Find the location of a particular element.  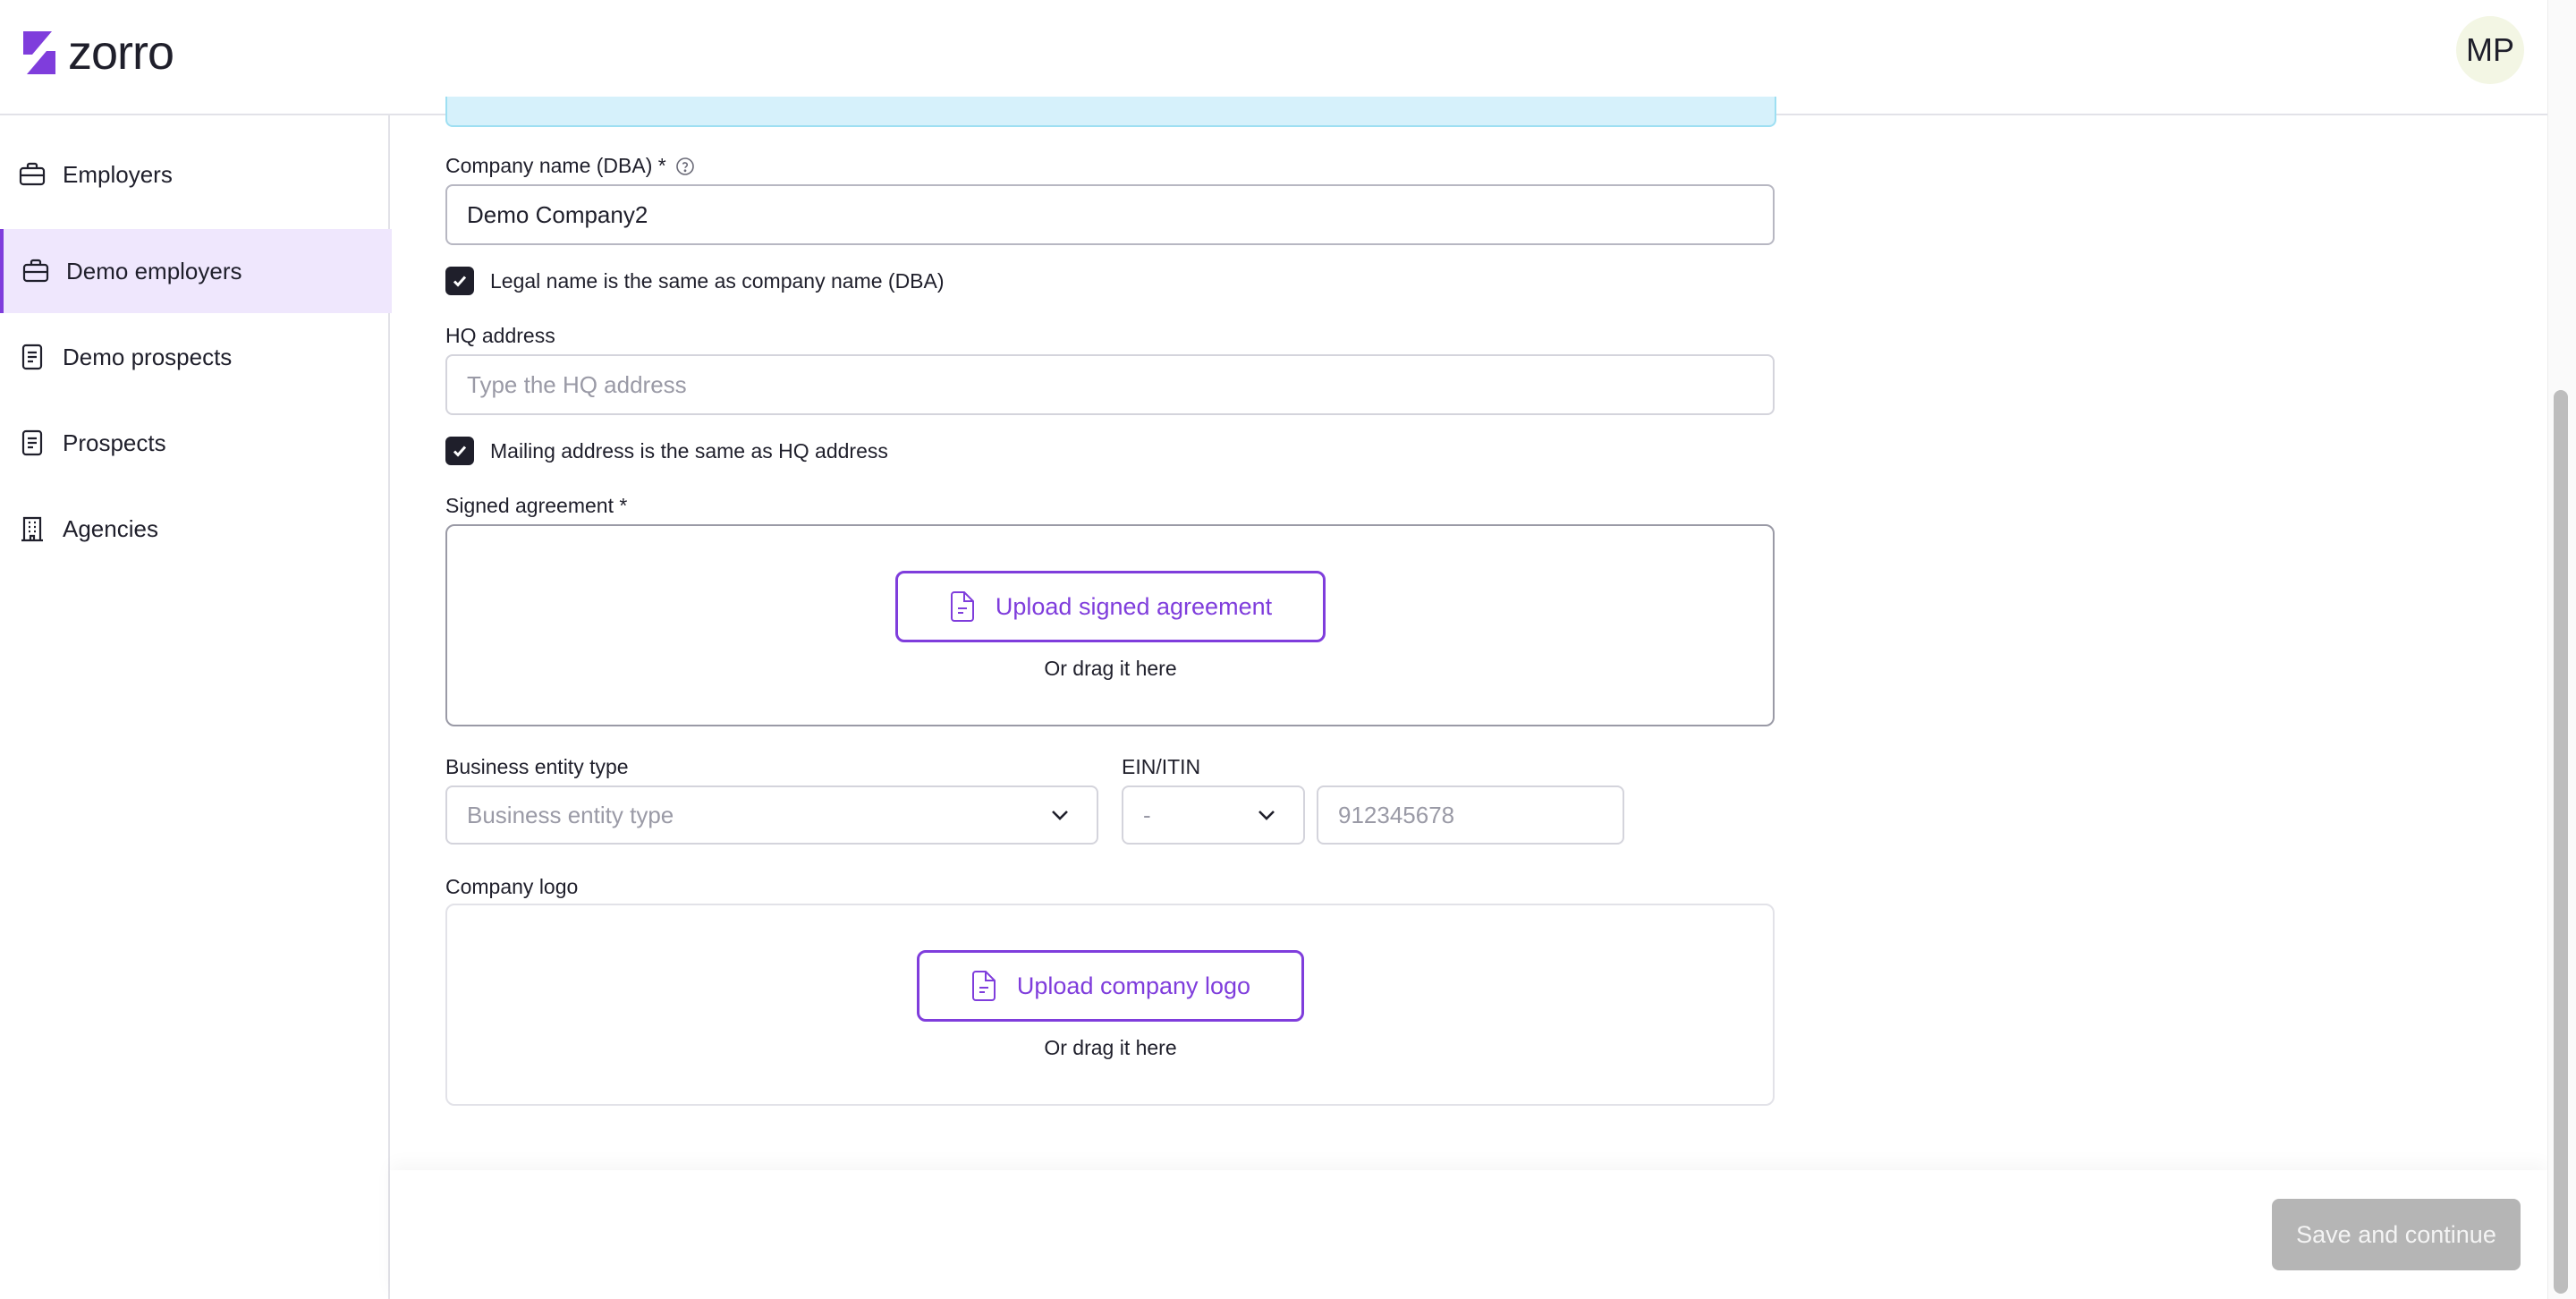

zorro-logo: zorro is located at coordinates (97, 53).